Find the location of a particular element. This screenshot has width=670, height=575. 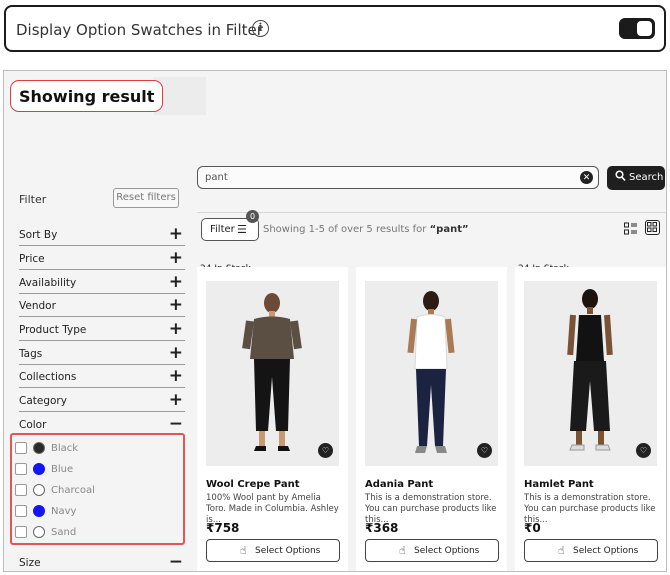

divider is located at coordinates (431, 212).